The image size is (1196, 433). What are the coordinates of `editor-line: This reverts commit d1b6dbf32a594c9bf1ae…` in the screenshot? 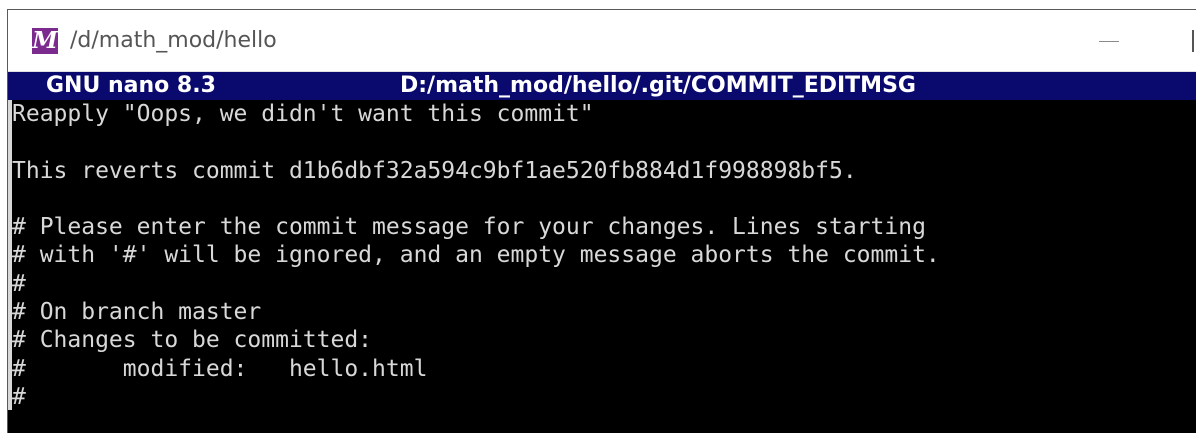 It's located at (604, 171).